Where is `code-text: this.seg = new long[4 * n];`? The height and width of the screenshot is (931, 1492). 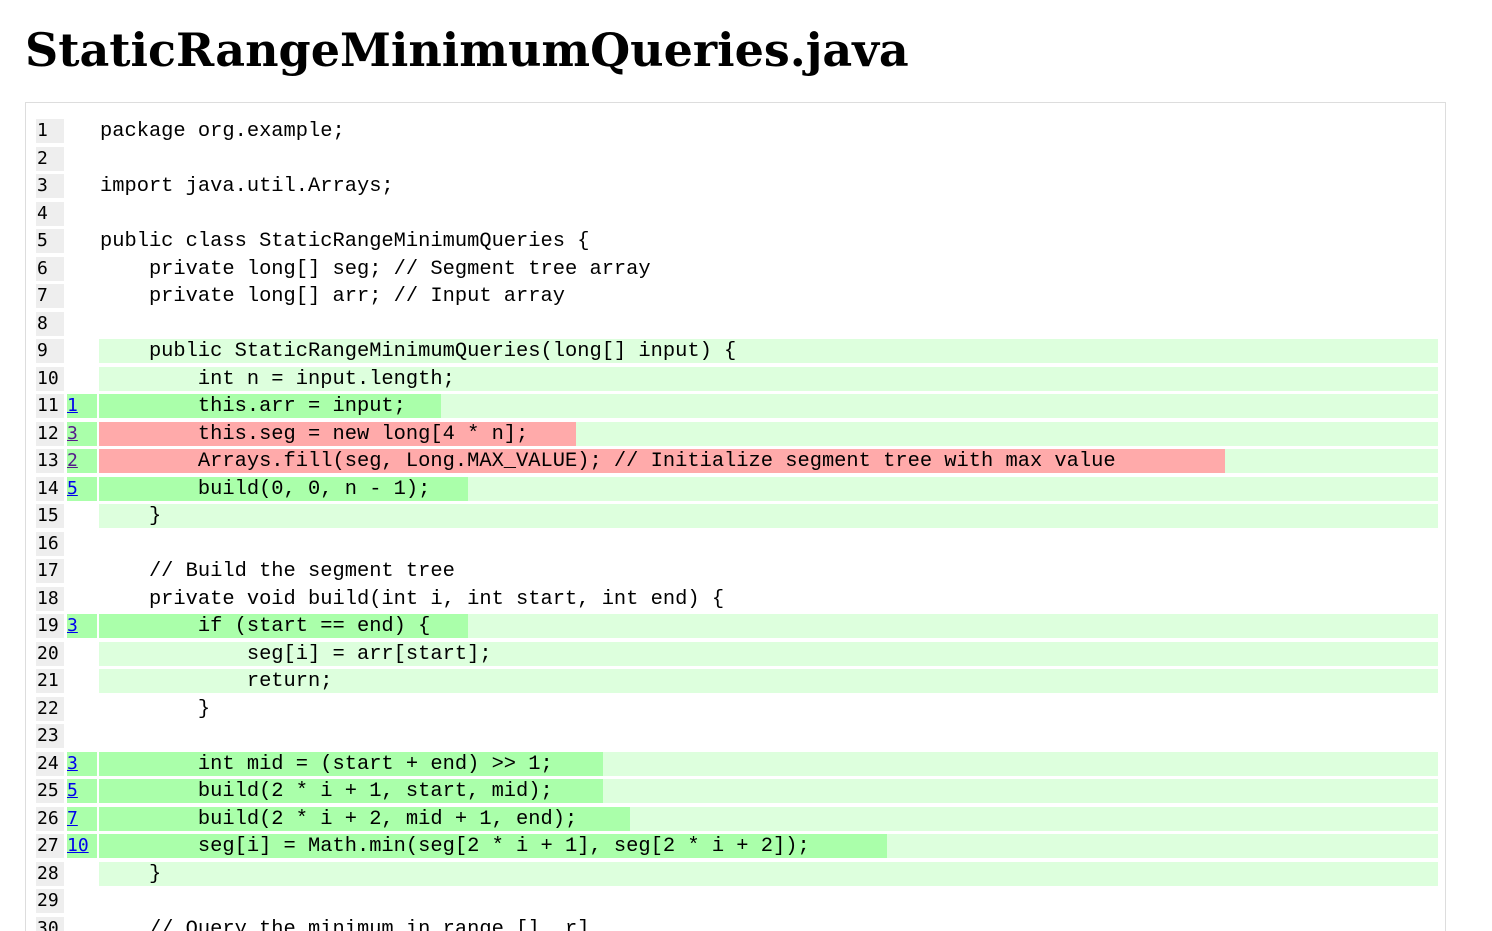 code-text: this.seg = new long[4 * n]; is located at coordinates (314, 434).